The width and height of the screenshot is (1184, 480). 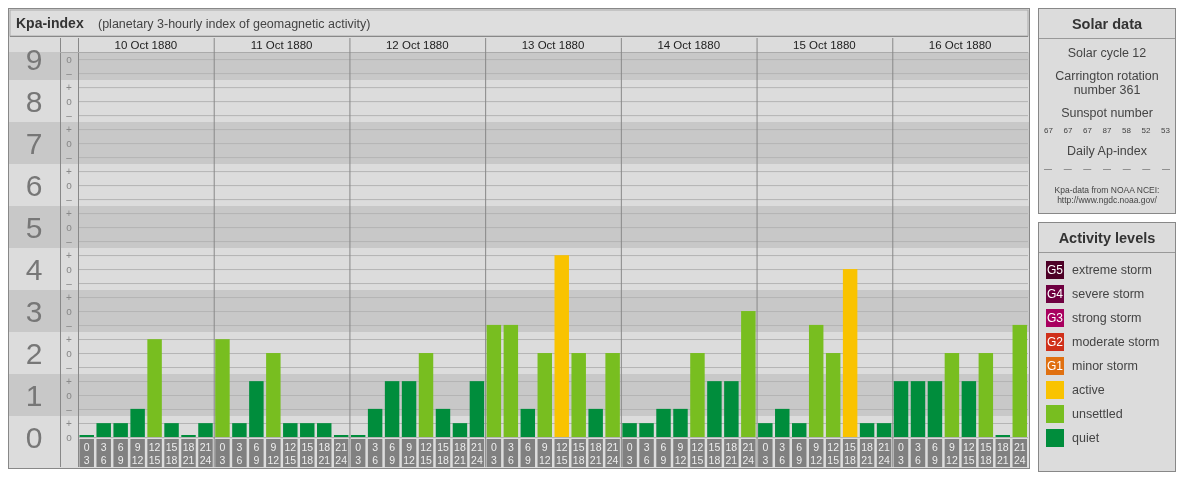 What do you see at coordinates (1112, 270) in the screenshot?
I see `level-label: extreme storm` at bounding box center [1112, 270].